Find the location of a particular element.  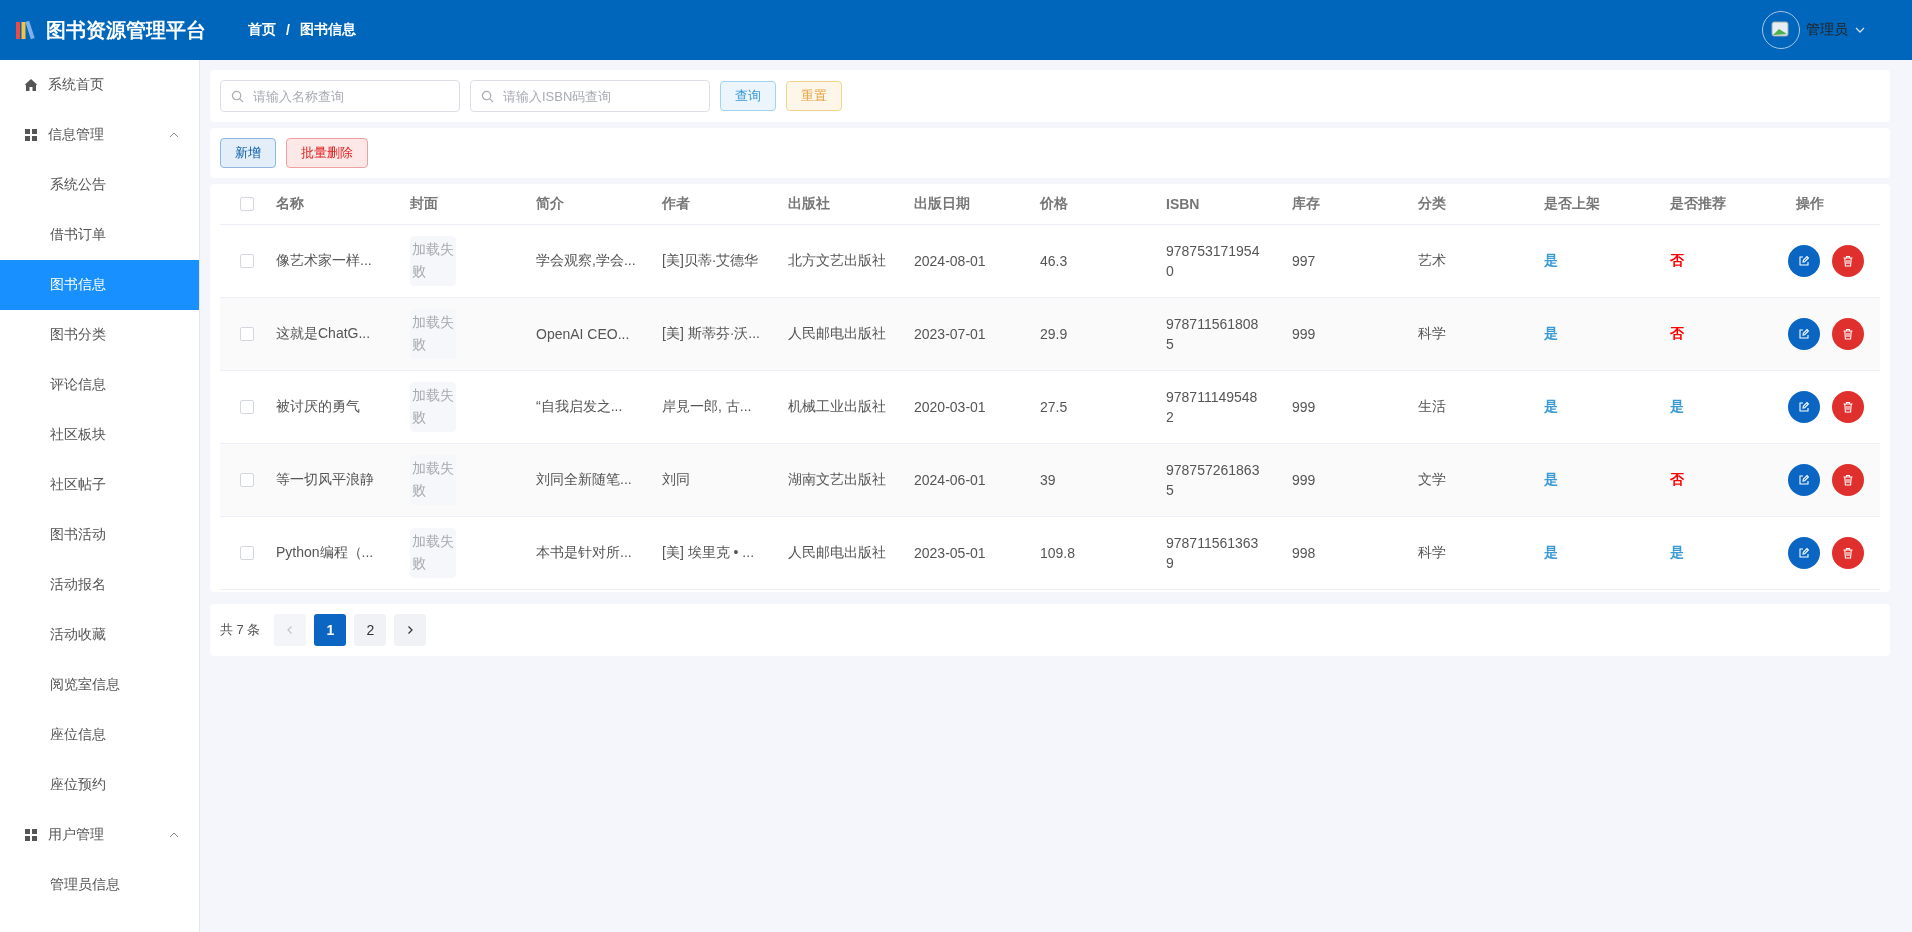

menu-item: 系统首页 is located at coordinates (99, 85).